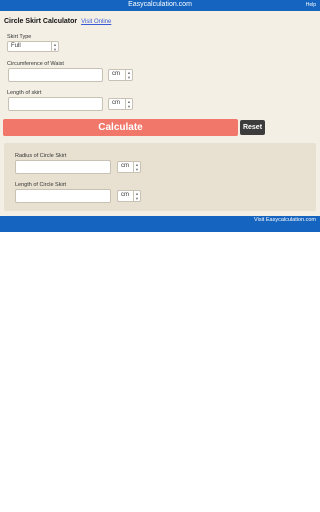  I want to click on calculate-button: Calculate, so click(120, 127).